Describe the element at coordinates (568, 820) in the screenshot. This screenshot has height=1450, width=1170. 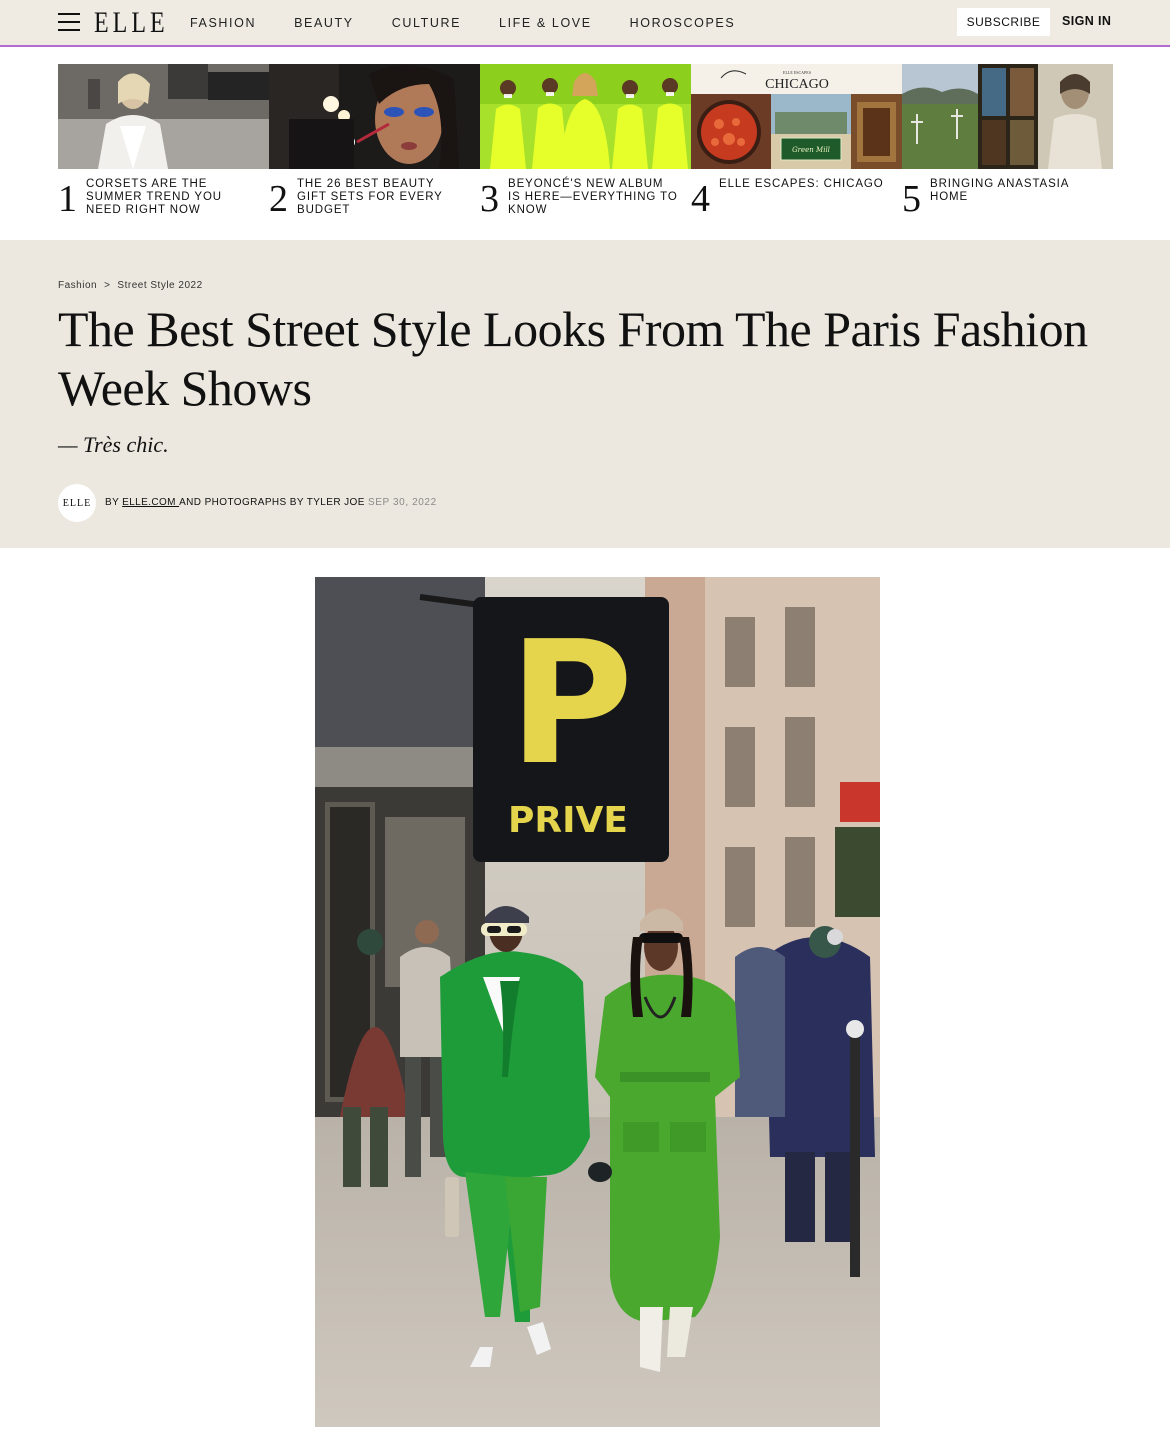
I see `sign-text: PRIVE` at that location.